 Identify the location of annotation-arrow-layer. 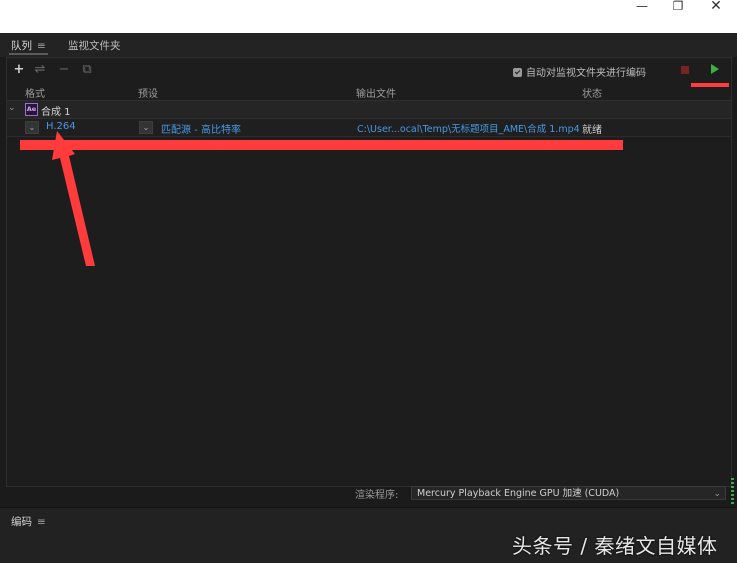
(73, 198).